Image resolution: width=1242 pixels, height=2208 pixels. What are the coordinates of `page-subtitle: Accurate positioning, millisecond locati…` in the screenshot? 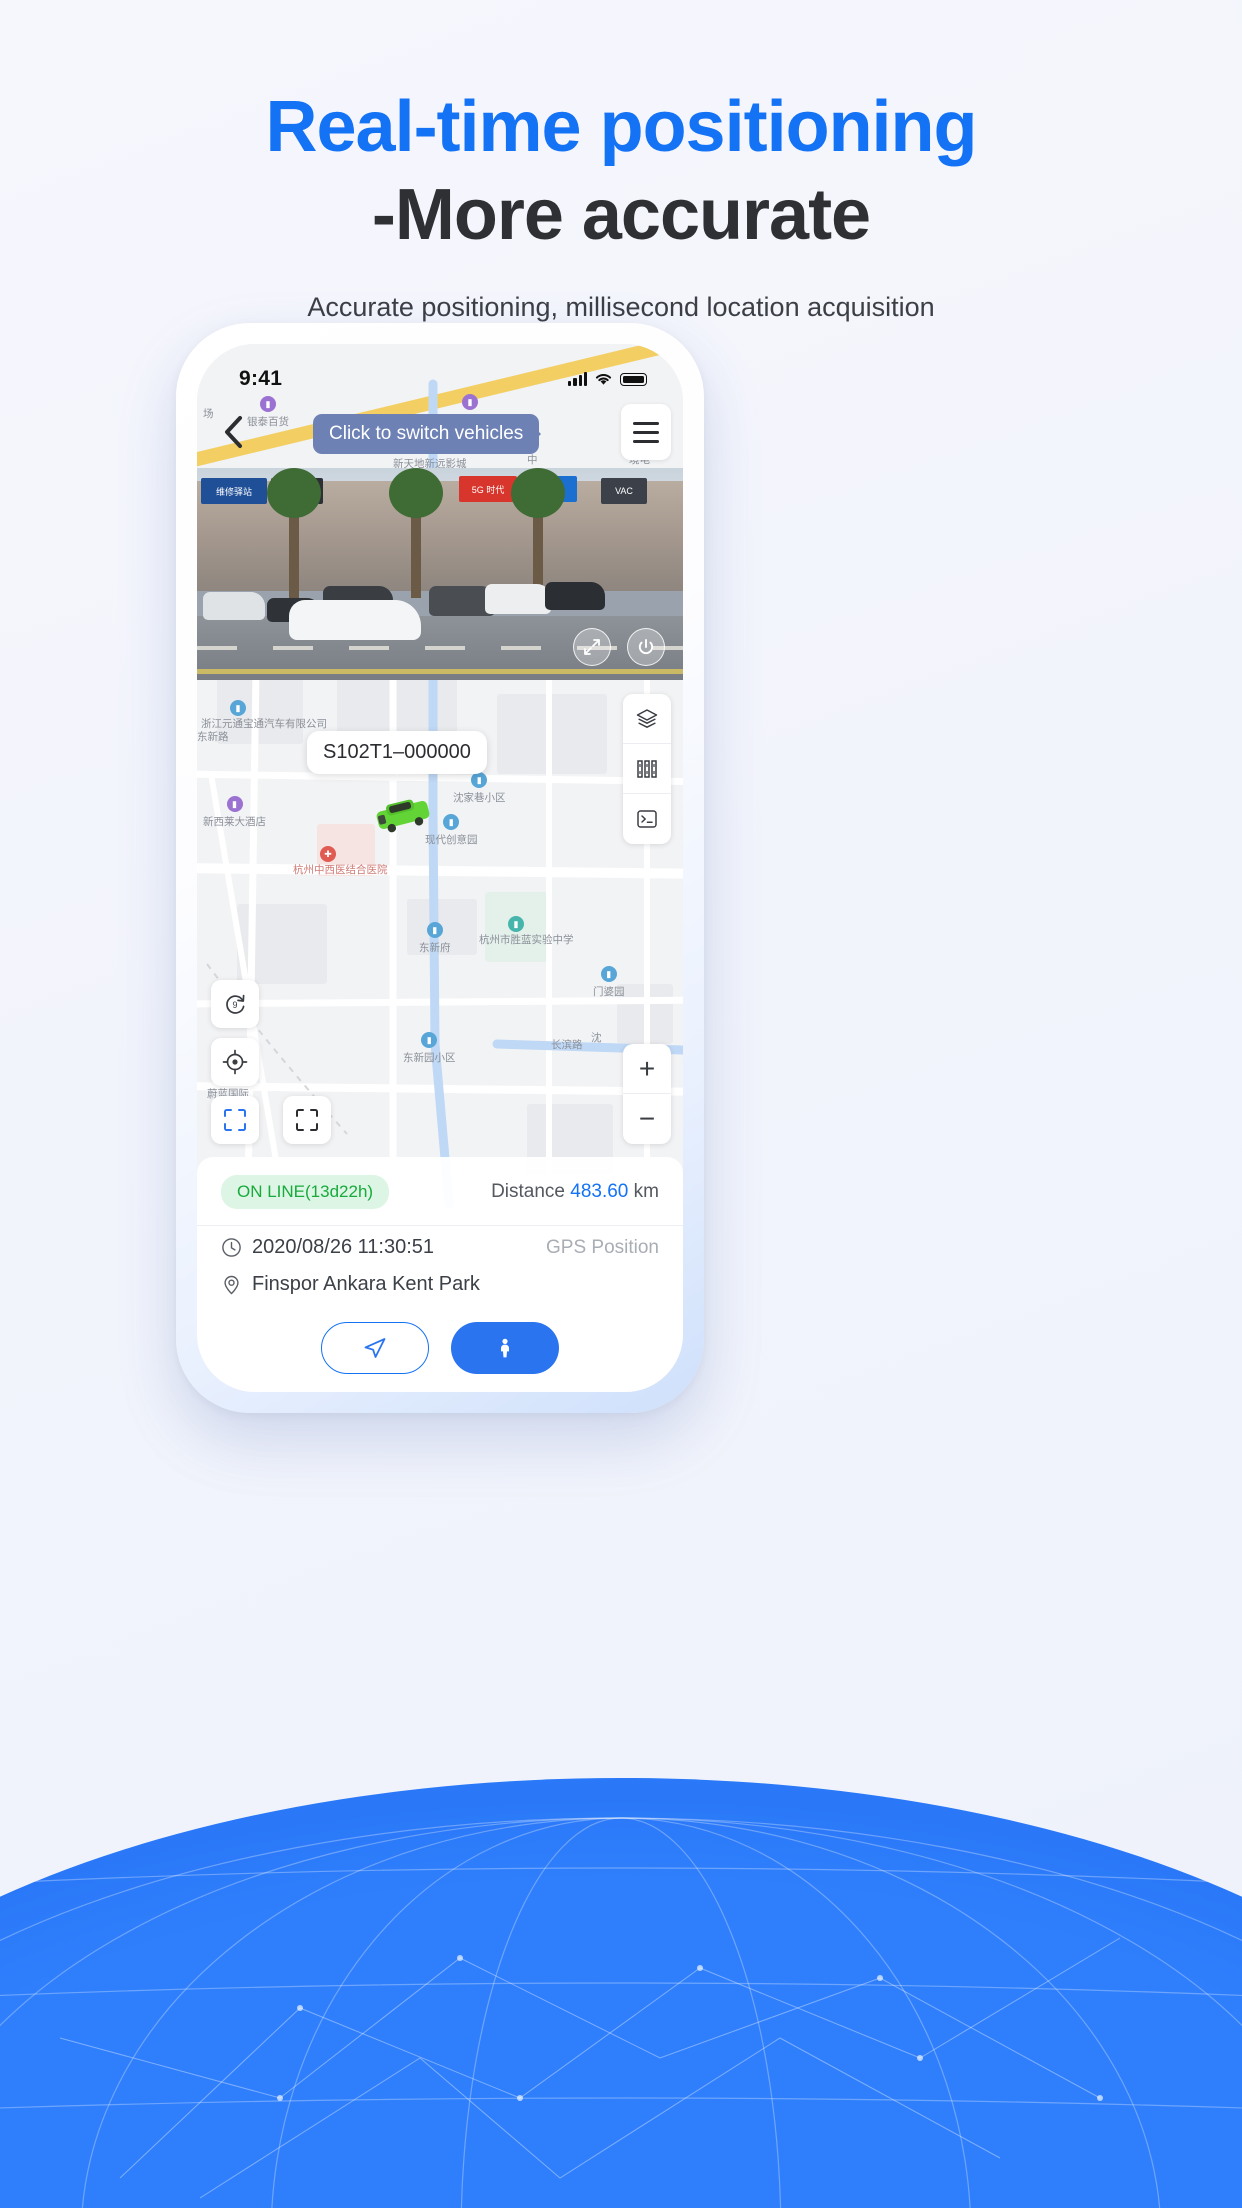 It's located at (621, 307).